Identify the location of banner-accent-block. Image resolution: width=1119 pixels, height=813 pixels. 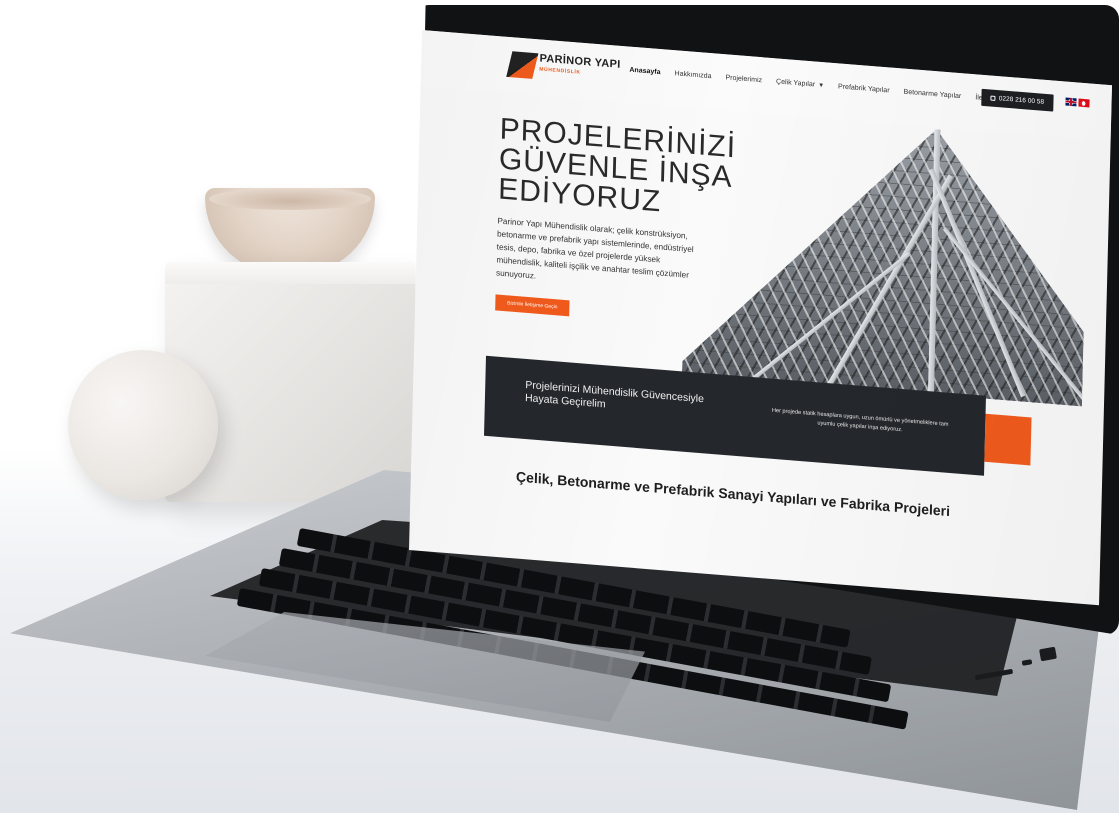
(1008, 439).